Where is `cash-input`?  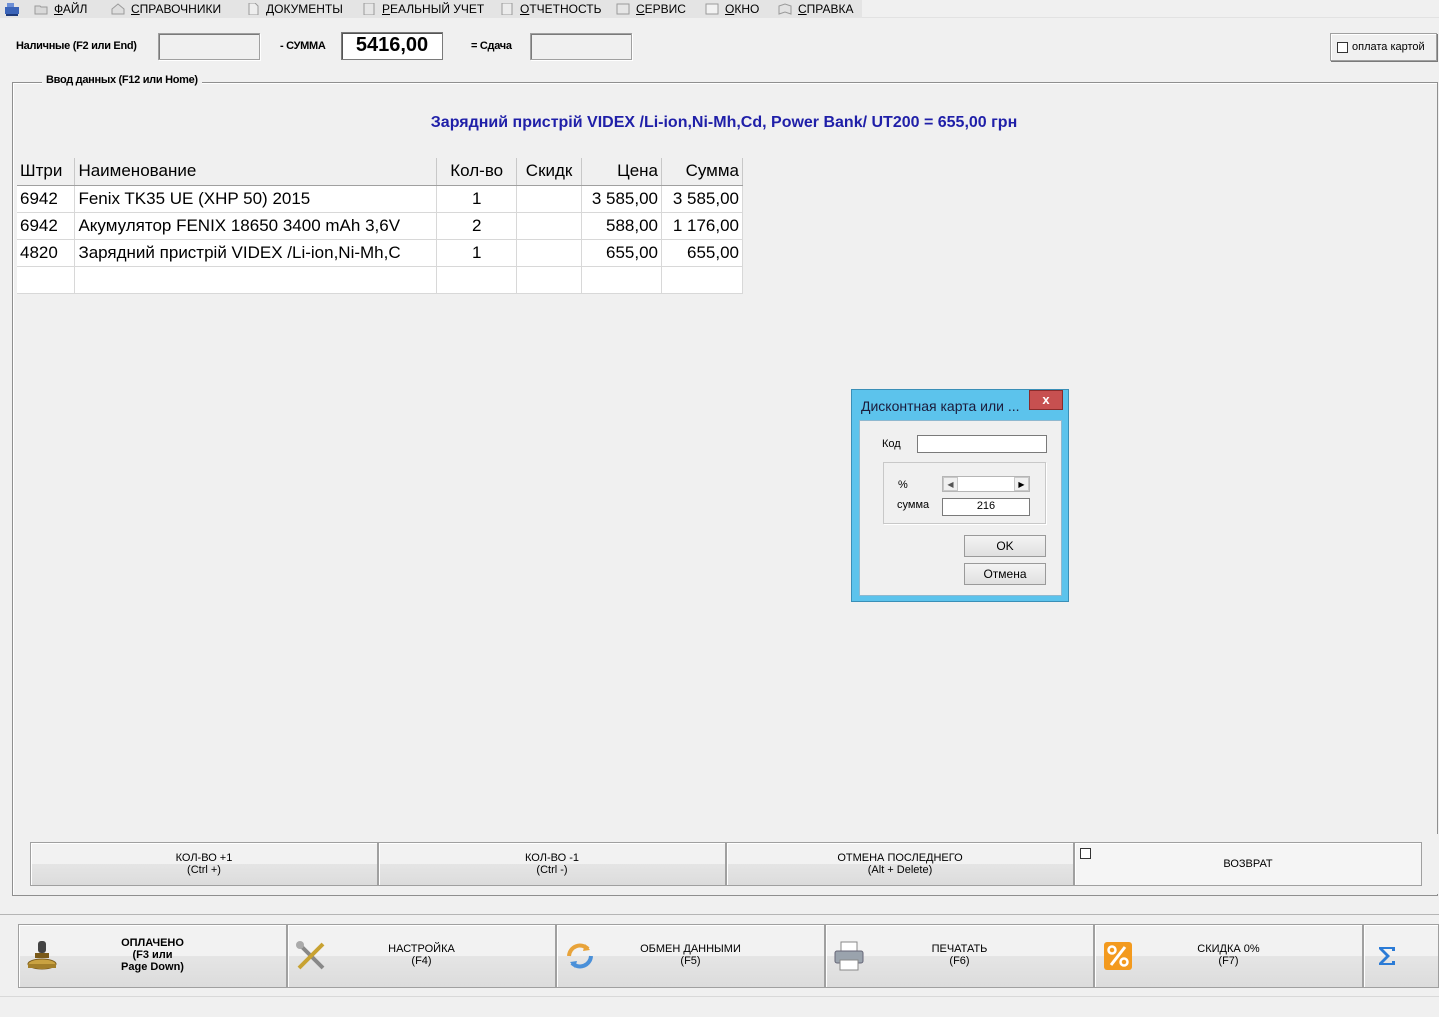 cash-input is located at coordinates (209, 46).